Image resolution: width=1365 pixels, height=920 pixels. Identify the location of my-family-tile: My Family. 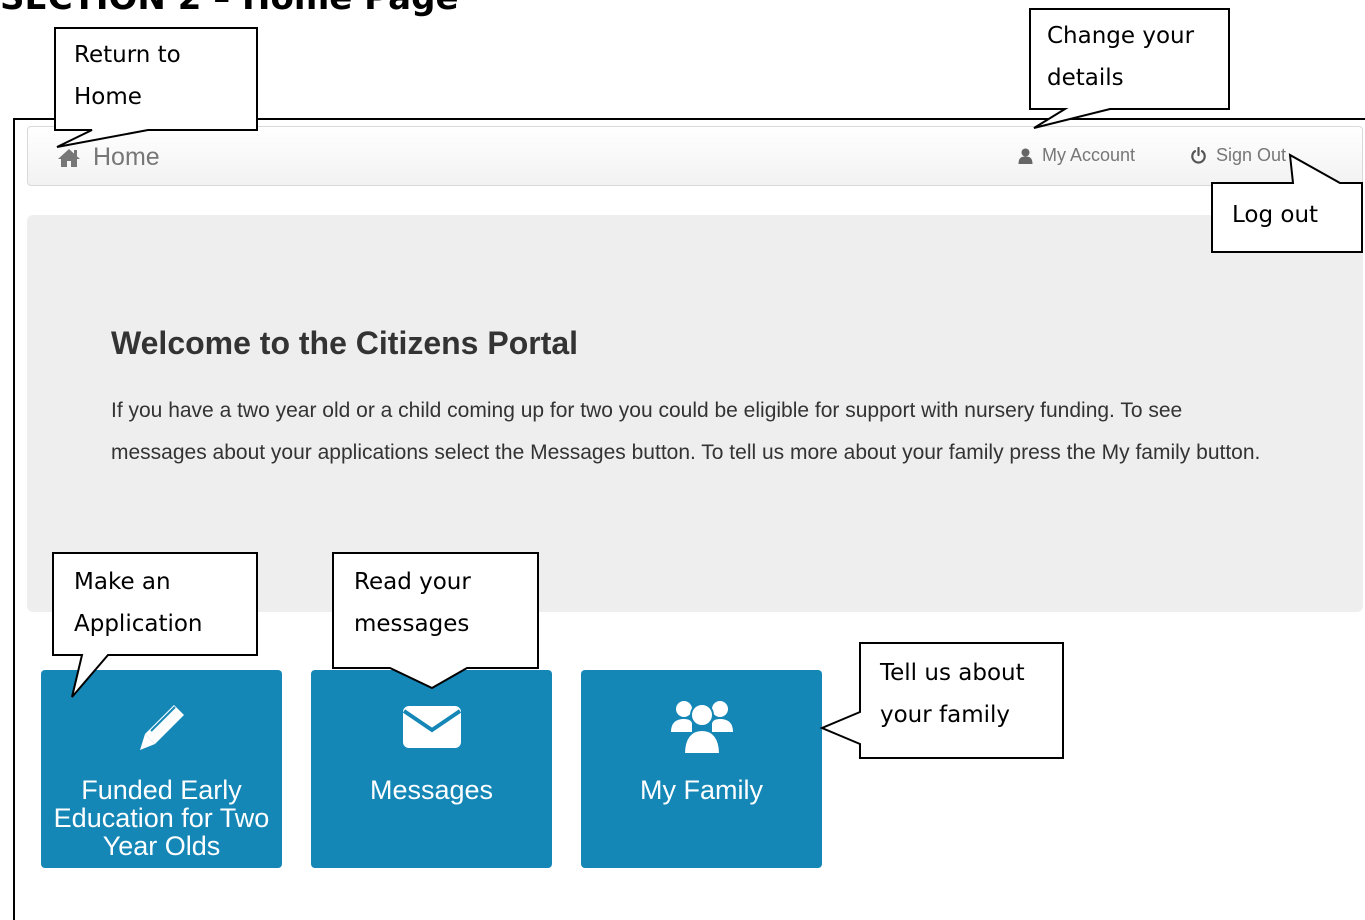
(701, 769).